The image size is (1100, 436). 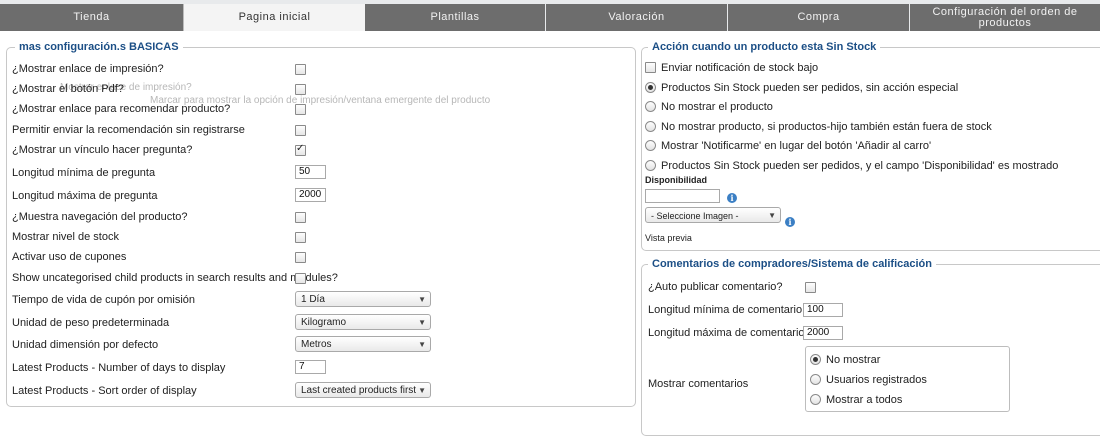 I want to click on label-product-navigation: ¿Muestra navegación del producto?, so click(x=100, y=217).